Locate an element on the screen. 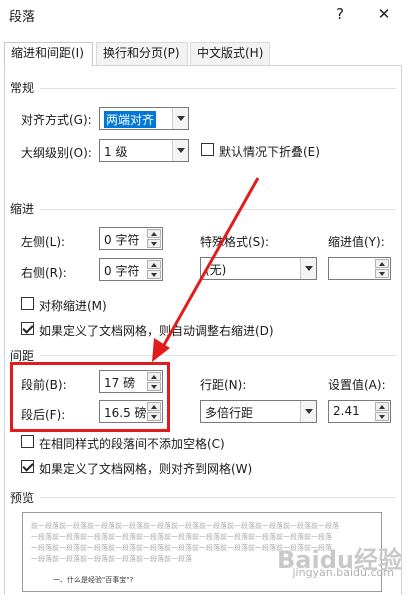 Image resolution: width=406 pixels, height=595 pixels. annotation-arrow is located at coordinates (206, 269).